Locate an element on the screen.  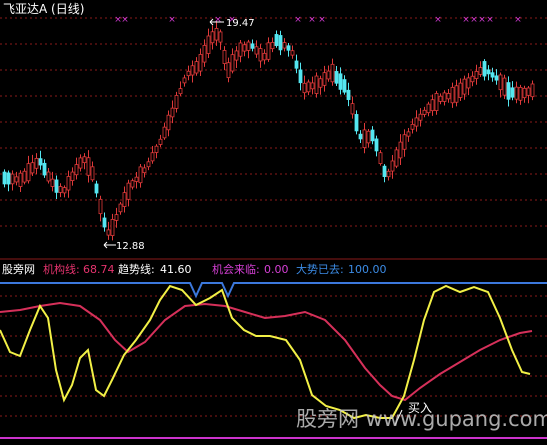
chart-title: 飞亚达A (日线) is located at coordinates (43, 9).